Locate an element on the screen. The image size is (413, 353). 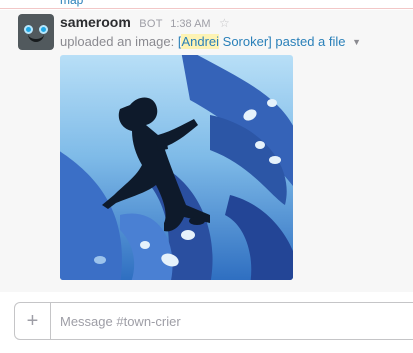
star-icon: ☆ is located at coordinates (224, 23).